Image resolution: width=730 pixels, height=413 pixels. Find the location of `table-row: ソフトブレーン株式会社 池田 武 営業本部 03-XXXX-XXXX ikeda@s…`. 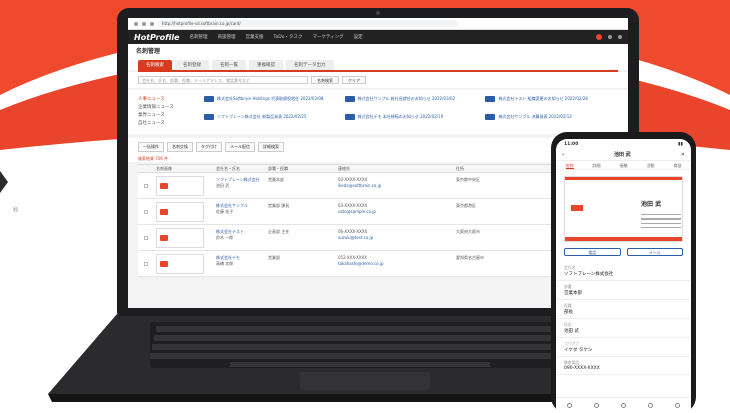

table-row: ソフトブレーン株式会社 池田 武 営業本部 03-XXXX-XXXX ikeda@s… is located at coordinates (378, 186).